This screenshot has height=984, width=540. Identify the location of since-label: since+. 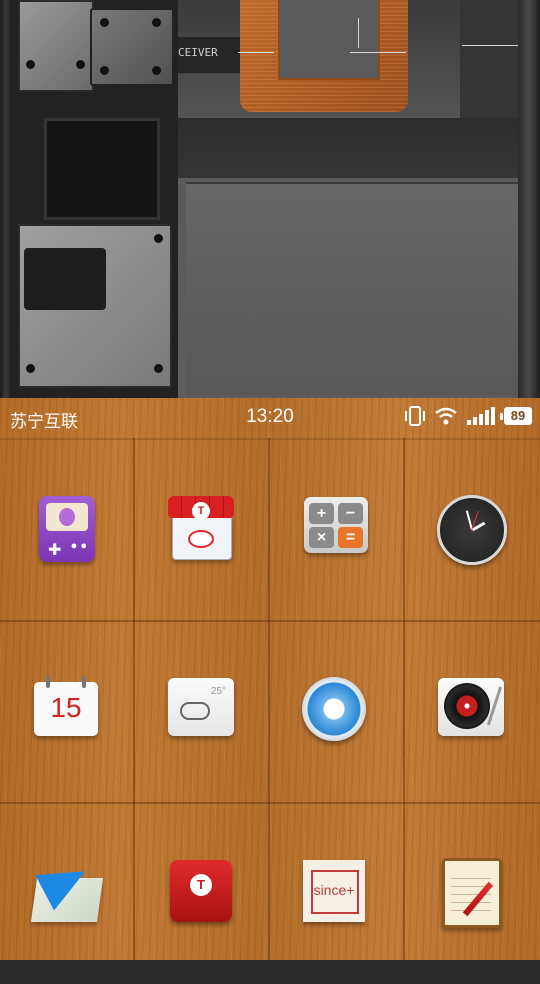
(334, 890).